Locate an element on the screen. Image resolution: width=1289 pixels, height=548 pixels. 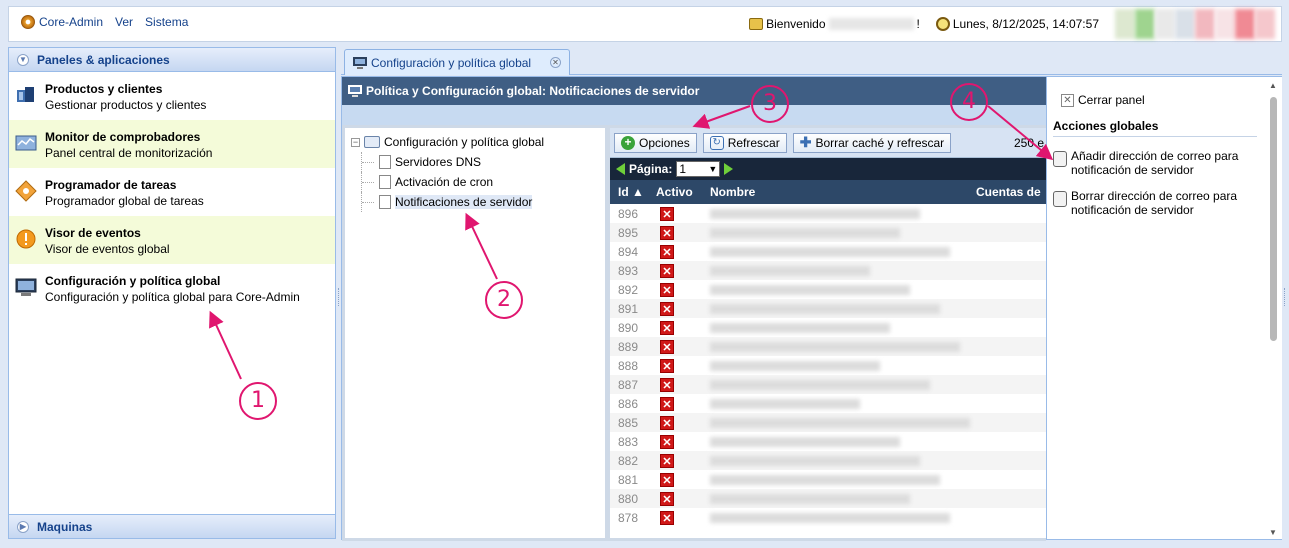
panels-apps-title: Paneles & aplicaciones is located at coordinates (103, 59).